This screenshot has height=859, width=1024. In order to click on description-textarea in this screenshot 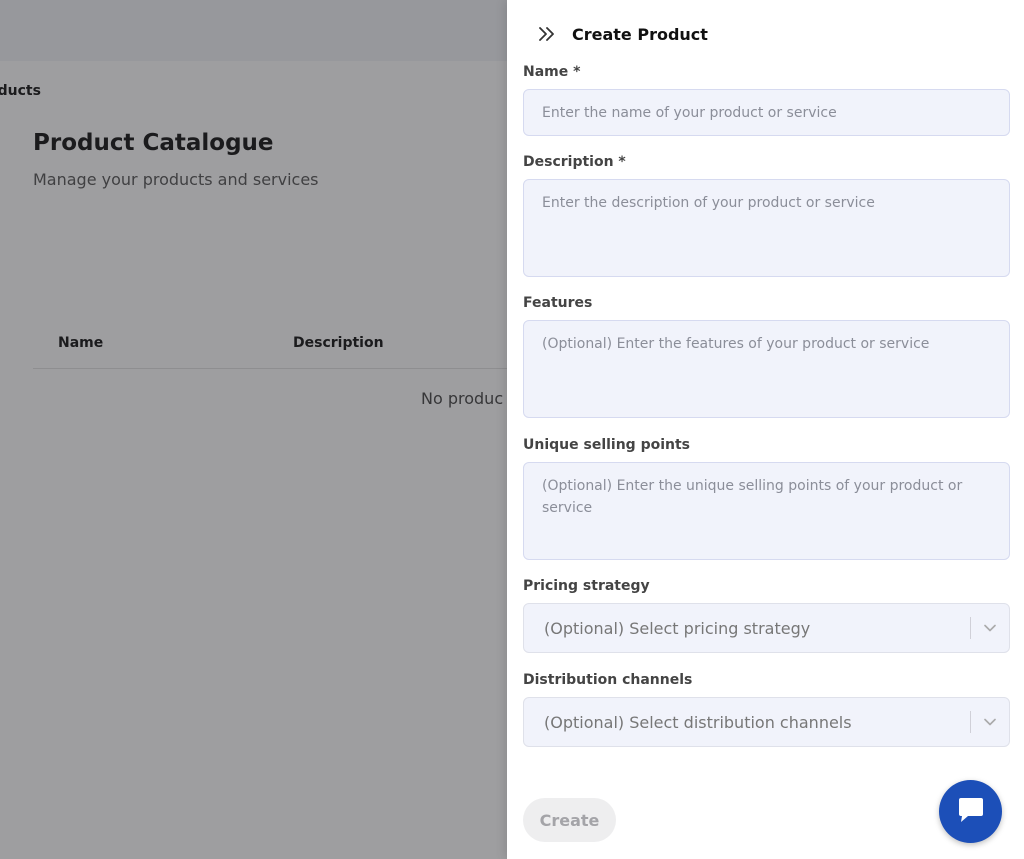, I will do `click(766, 228)`.